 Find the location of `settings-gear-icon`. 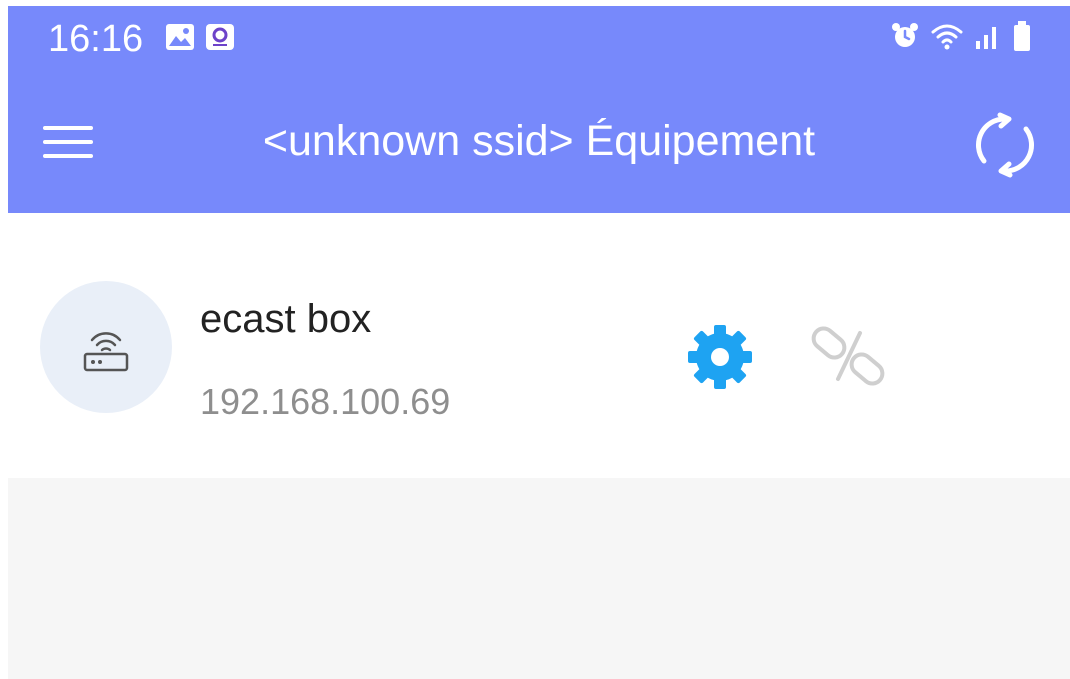

settings-gear-icon is located at coordinates (720, 357).